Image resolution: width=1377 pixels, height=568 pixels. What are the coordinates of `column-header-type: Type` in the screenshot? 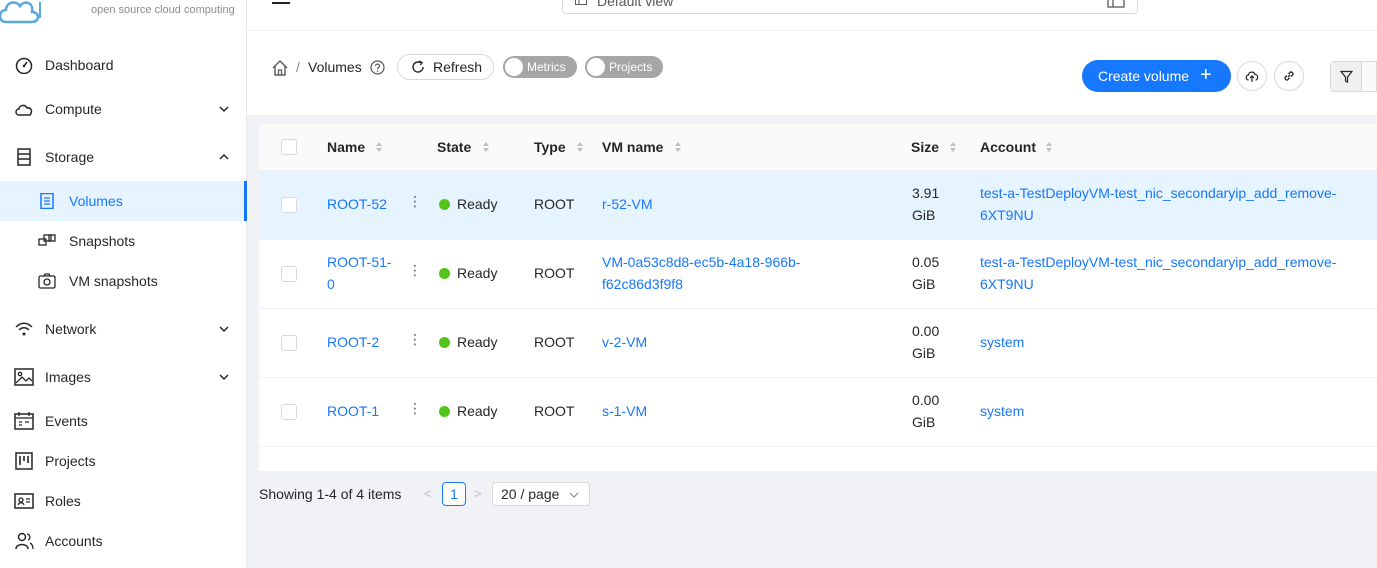 It's located at (550, 147).